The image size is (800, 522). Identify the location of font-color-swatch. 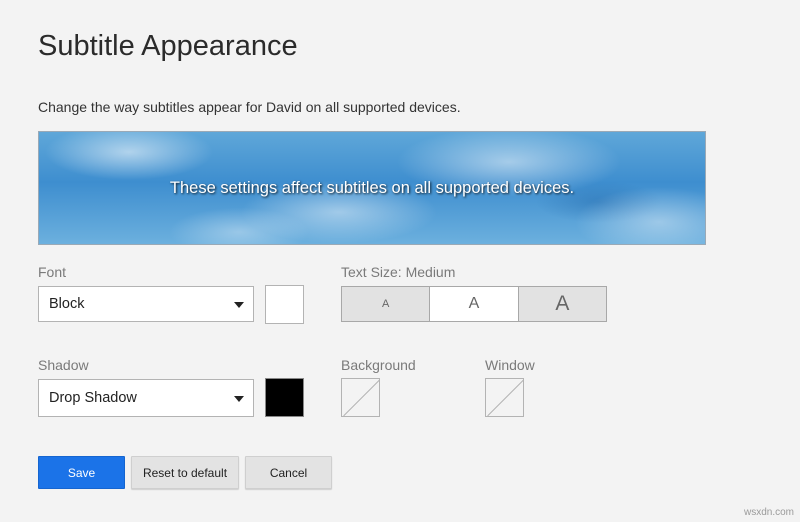
(284, 304).